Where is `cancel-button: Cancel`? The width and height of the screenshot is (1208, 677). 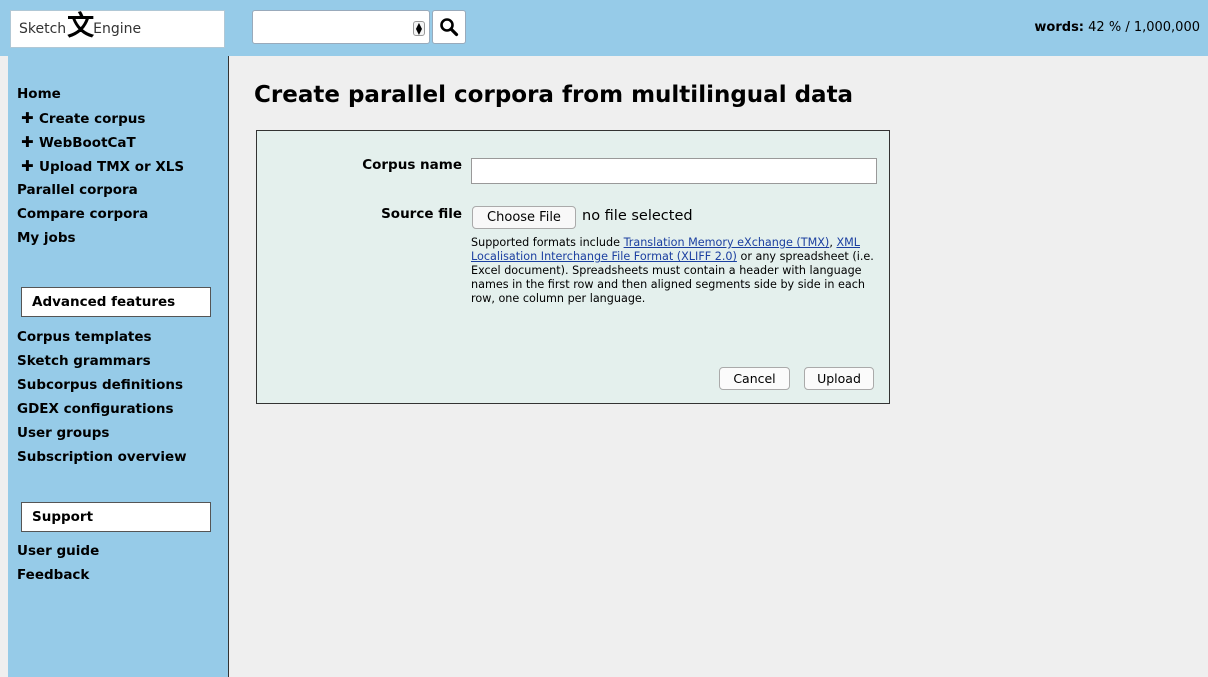
cancel-button: Cancel is located at coordinates (754, 378).